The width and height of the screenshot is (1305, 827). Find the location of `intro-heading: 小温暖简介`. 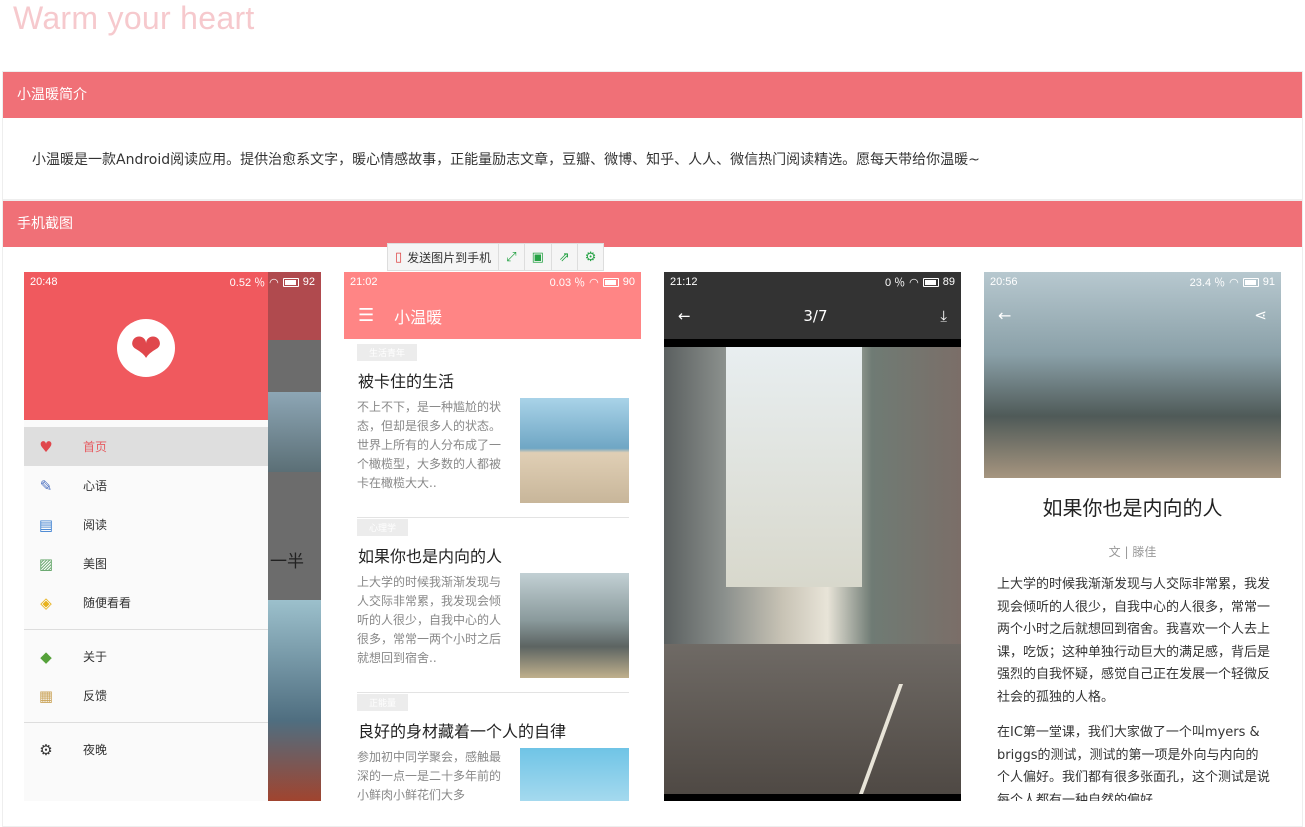

intro-heading: 小温暖简介 is located at coordinates (652, 95).